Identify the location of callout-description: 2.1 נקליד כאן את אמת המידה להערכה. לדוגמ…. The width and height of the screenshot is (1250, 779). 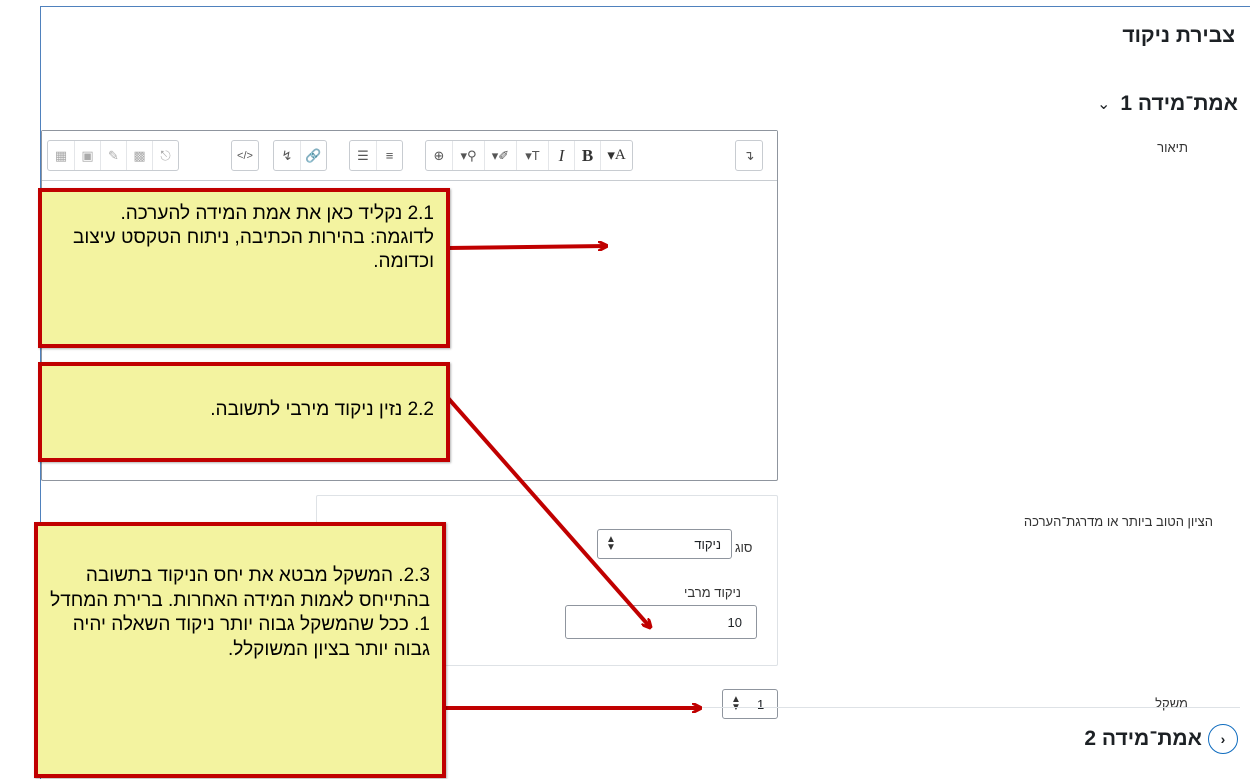
(244, 268).